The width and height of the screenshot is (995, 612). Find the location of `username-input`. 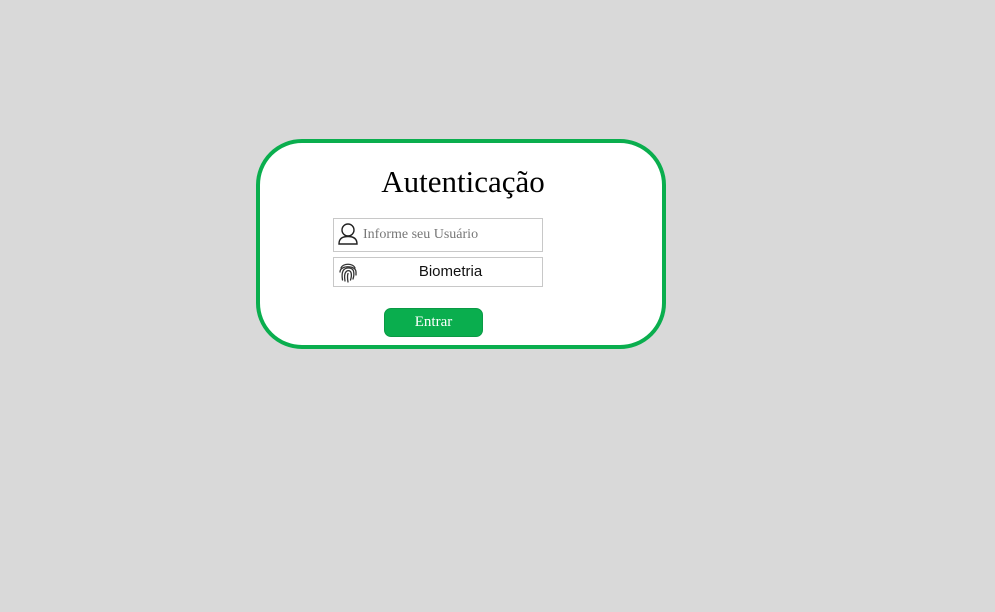

username-input is located at coordinates (451, 235).